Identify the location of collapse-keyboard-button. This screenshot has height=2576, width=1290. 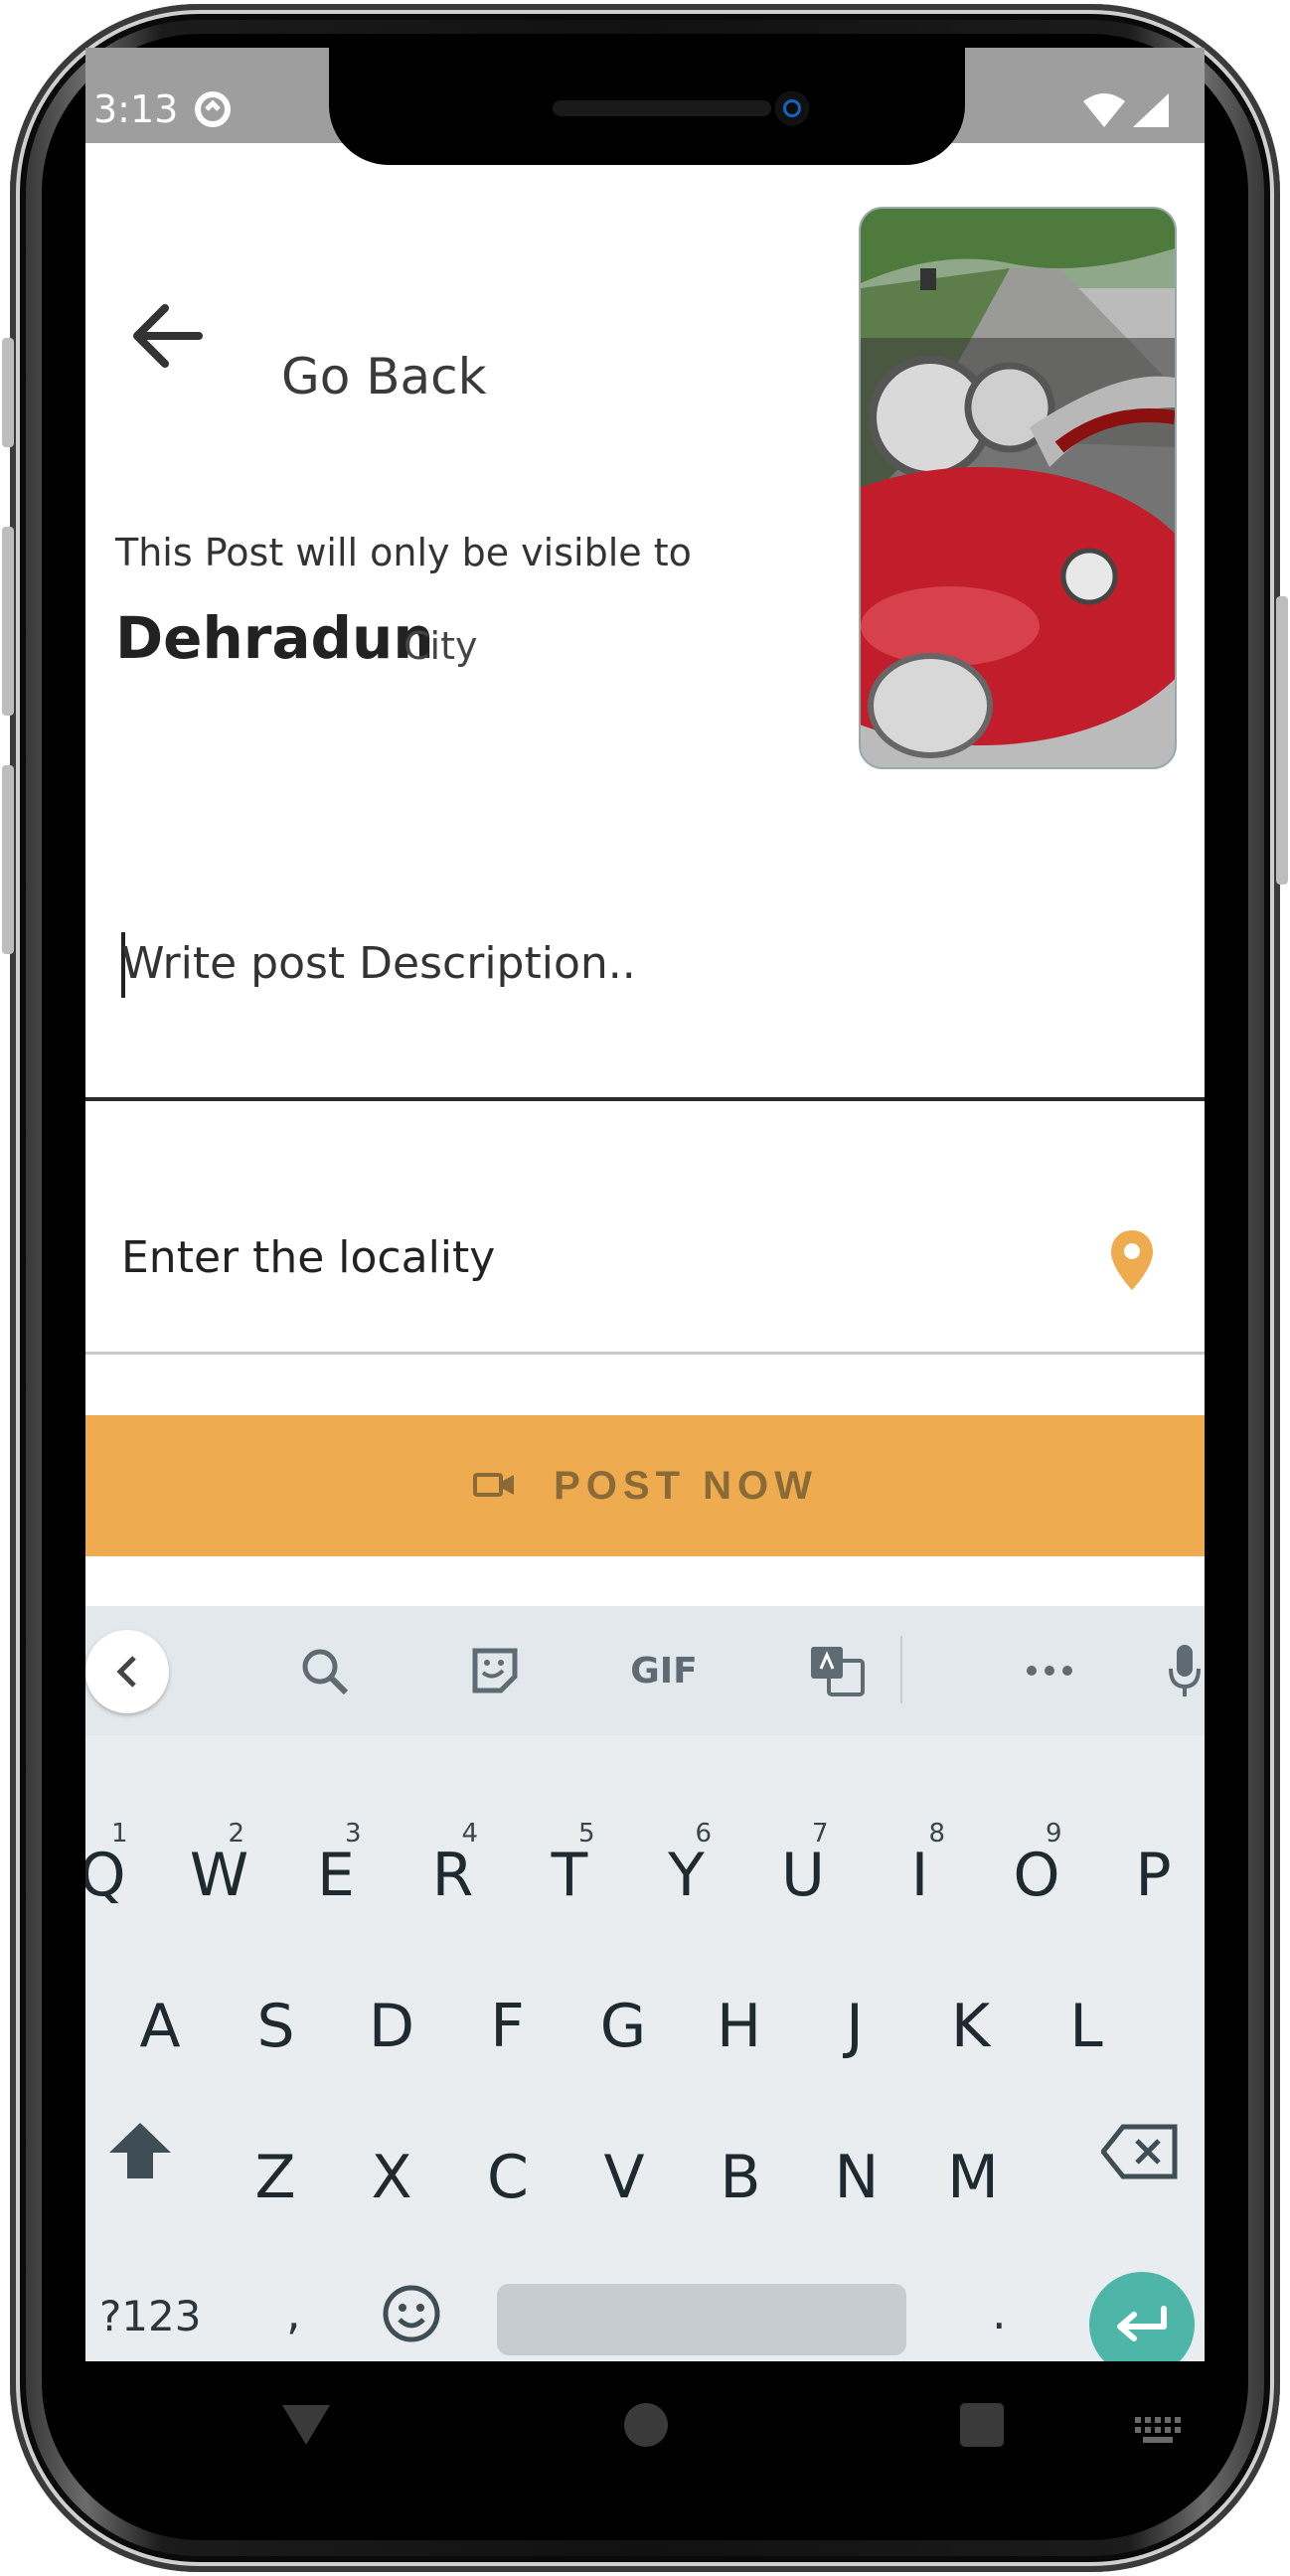
(127, 1671).